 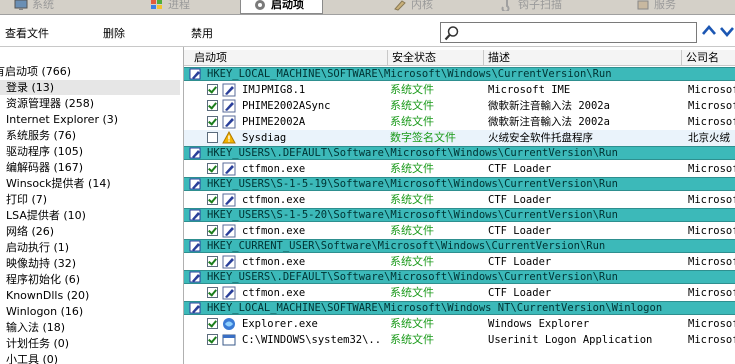 I want to click on category-drivers: 驱动程序 (105), so click(x=41, y=151).